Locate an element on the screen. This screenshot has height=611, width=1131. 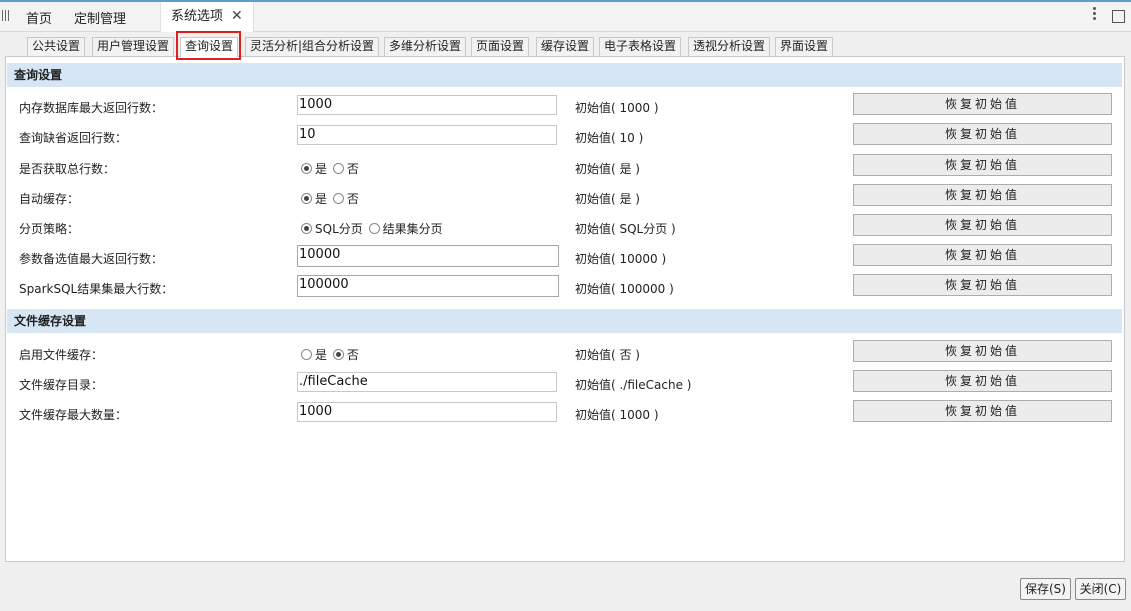
section-header-file-cache: 文件缓存设置 is located at coordinates (564, 321).